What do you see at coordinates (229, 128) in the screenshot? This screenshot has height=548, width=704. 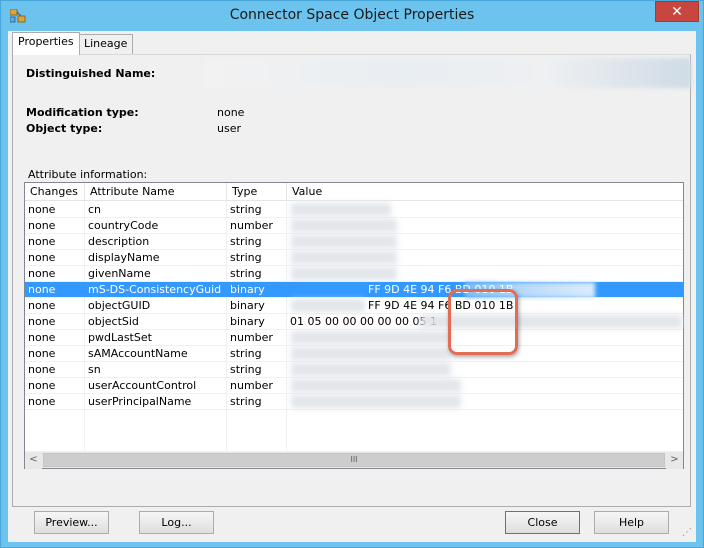 I see `object-type-value: user` at bounding box center [229, 128].